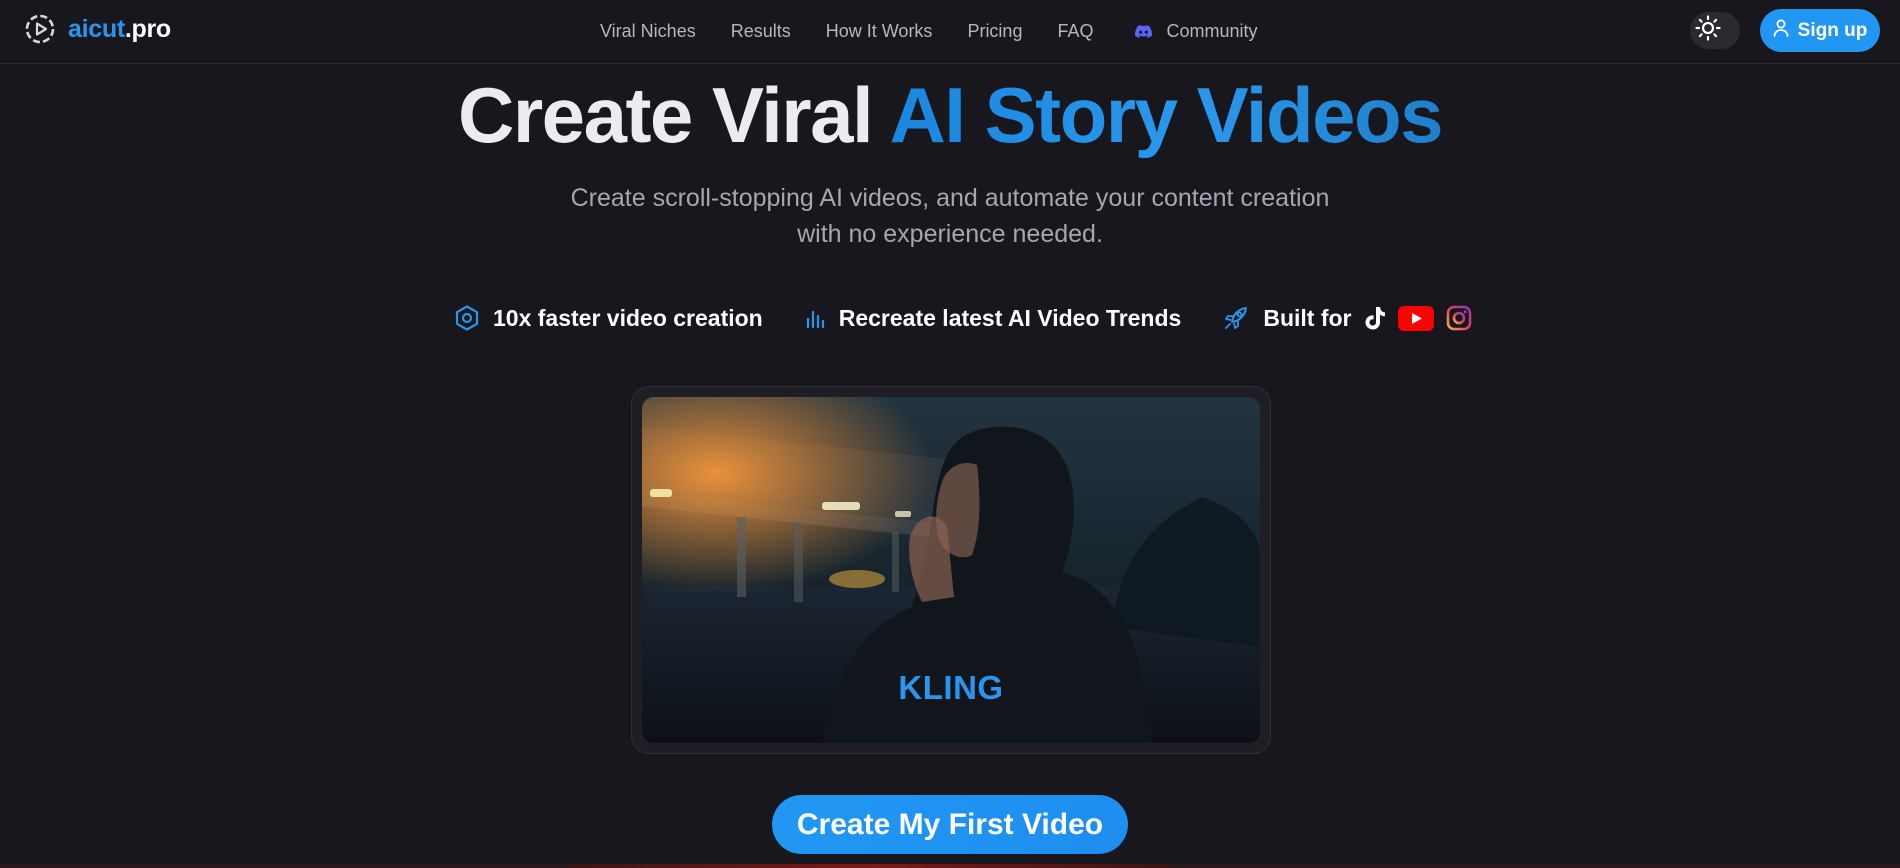  Describe the element at coordinates (40, 29) in the screenshot. I see `play-logo-icon` at that location.